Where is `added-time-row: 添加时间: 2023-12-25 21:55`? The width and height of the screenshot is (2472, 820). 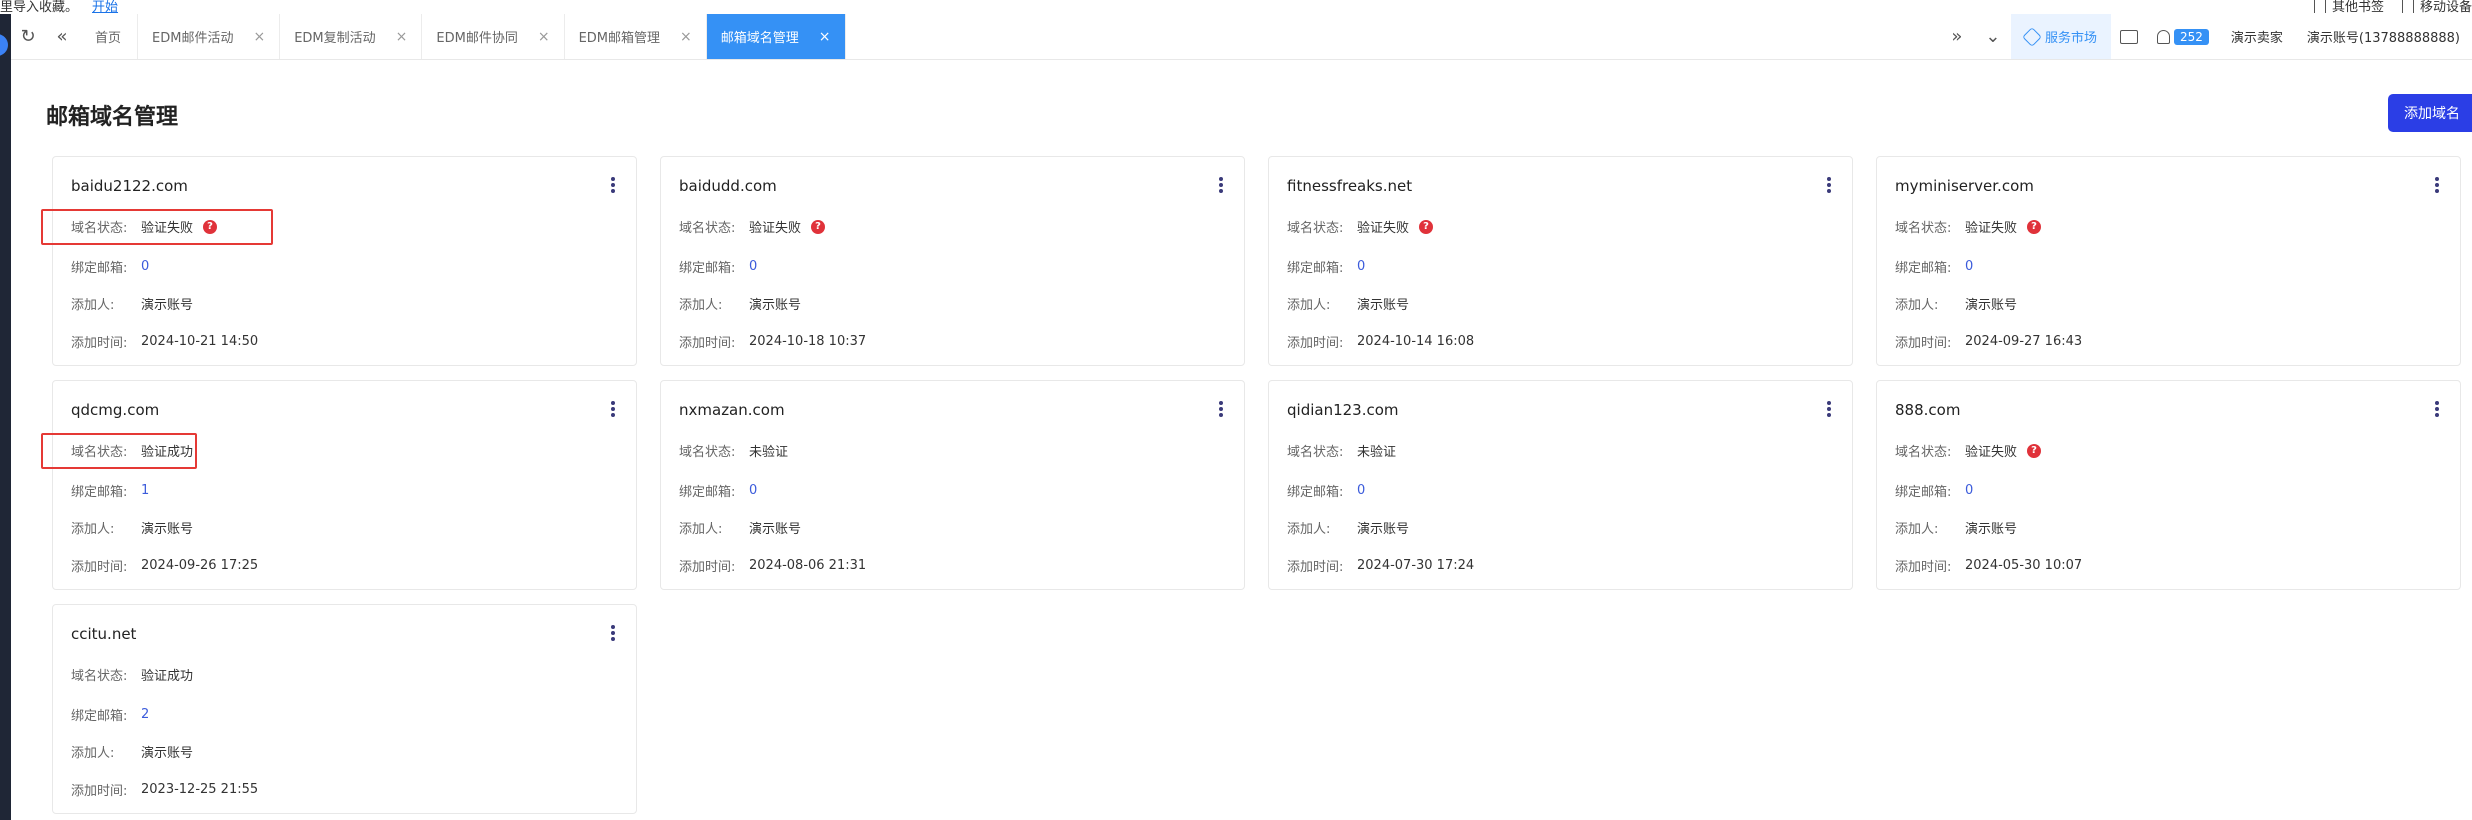
added-time-row: 添加时间: 2023-12-25 21:55 is located at coordinates (164, 789).